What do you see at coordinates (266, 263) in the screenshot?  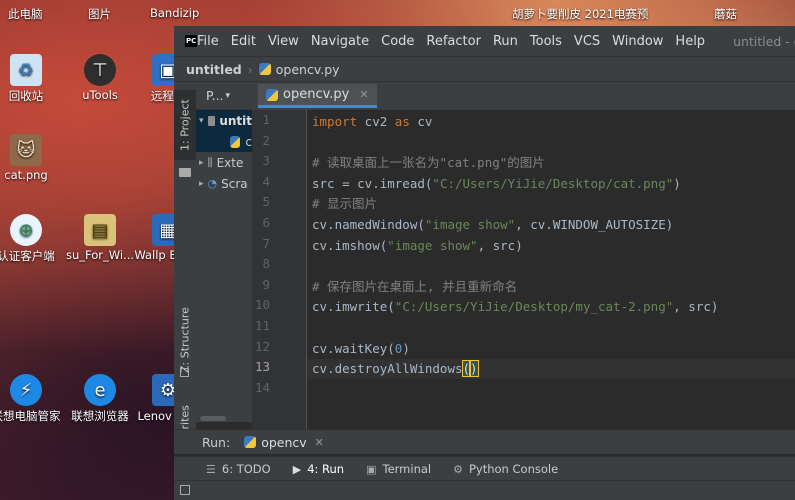 I see `line-number: 8` at bounding box center [266, 263].